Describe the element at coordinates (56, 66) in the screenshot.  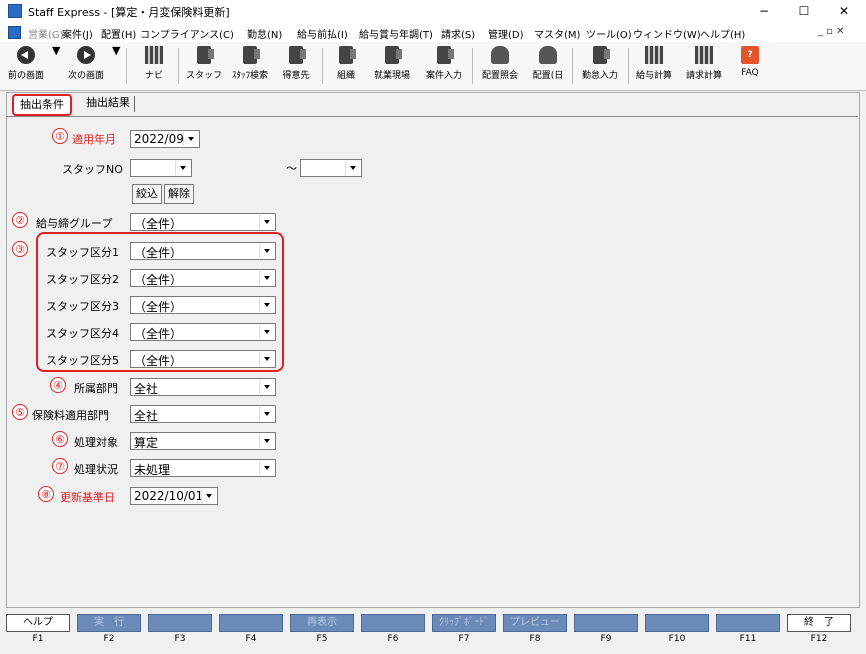
I see `back-dropdown-icon: ▼` at that location.